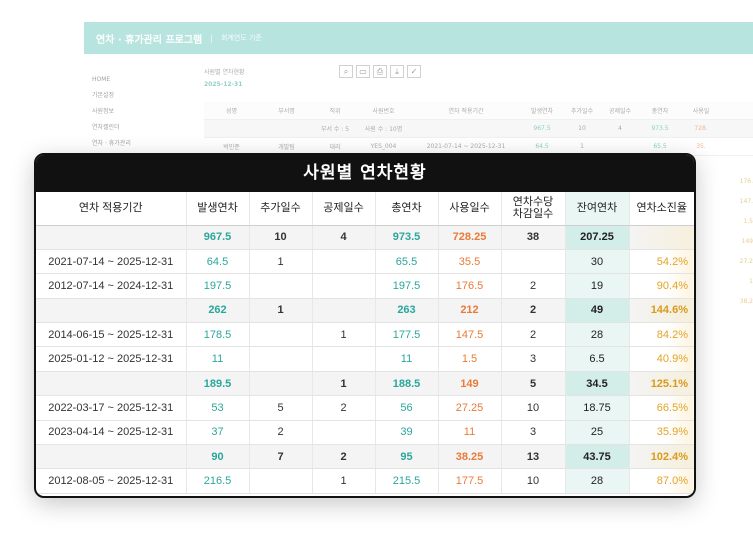 The width and height of the screenshot is (753, 533). What do you see at coordinates (661, 433) in the screenshot?
I see `col-usage-rate-cell: 35.9%` at bounding box center [661, 433].